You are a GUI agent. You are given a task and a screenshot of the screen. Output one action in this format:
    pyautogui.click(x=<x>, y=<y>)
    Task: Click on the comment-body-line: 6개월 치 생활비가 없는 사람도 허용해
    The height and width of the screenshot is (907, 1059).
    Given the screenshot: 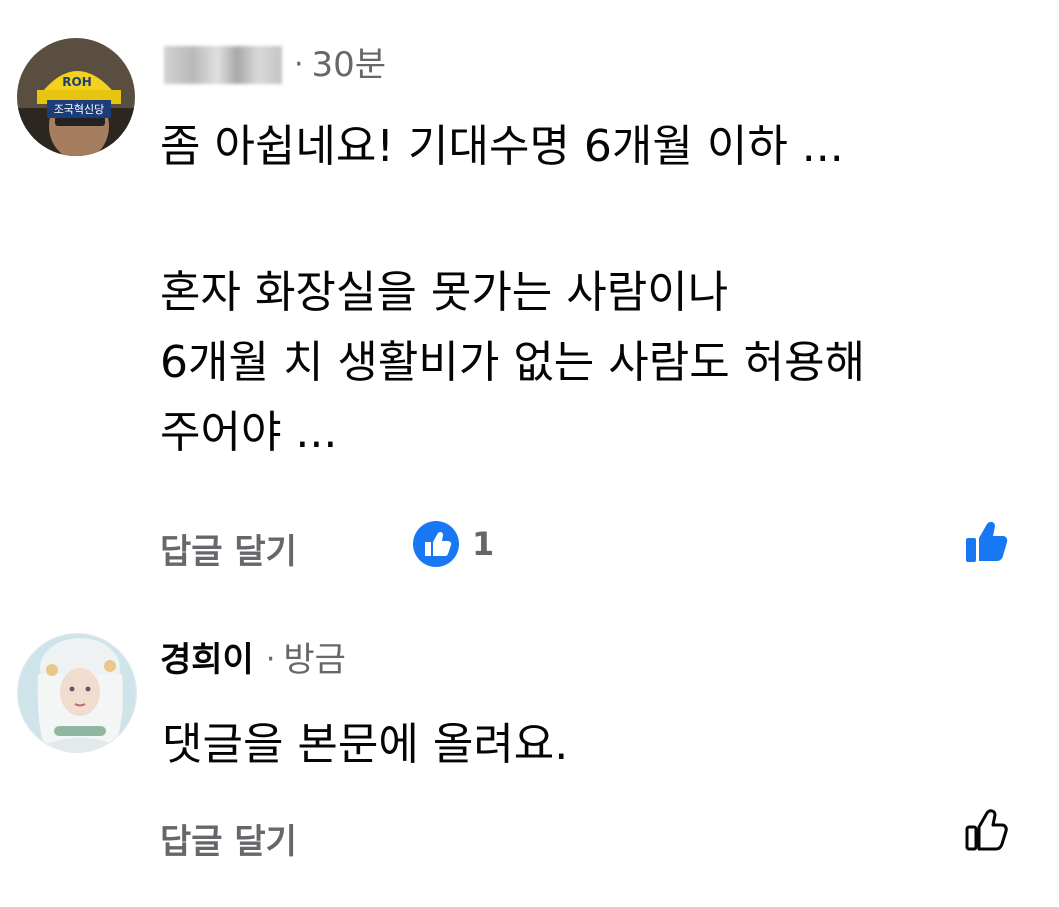 What is the action you would take?
    pyautogui.click(x=513, y=362)
    